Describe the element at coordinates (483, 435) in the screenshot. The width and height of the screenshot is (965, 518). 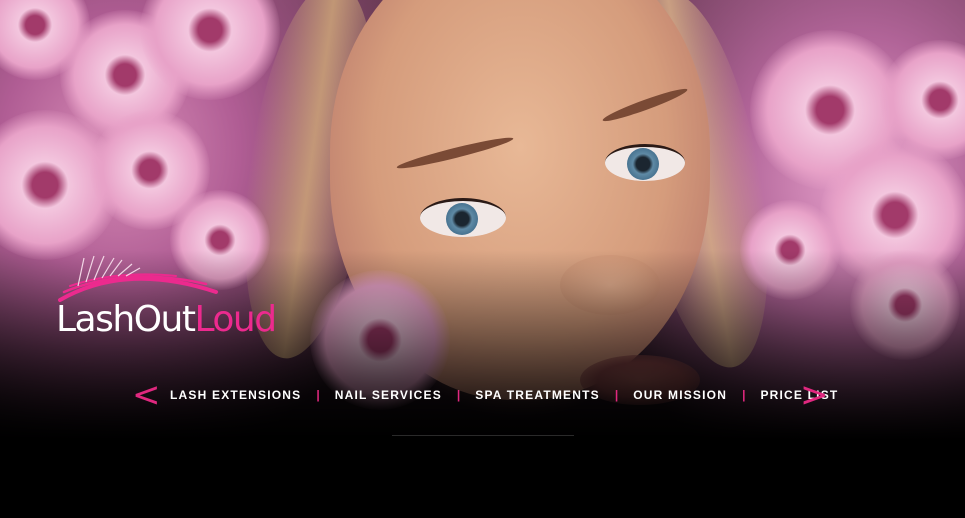
I see `divider` at that location.